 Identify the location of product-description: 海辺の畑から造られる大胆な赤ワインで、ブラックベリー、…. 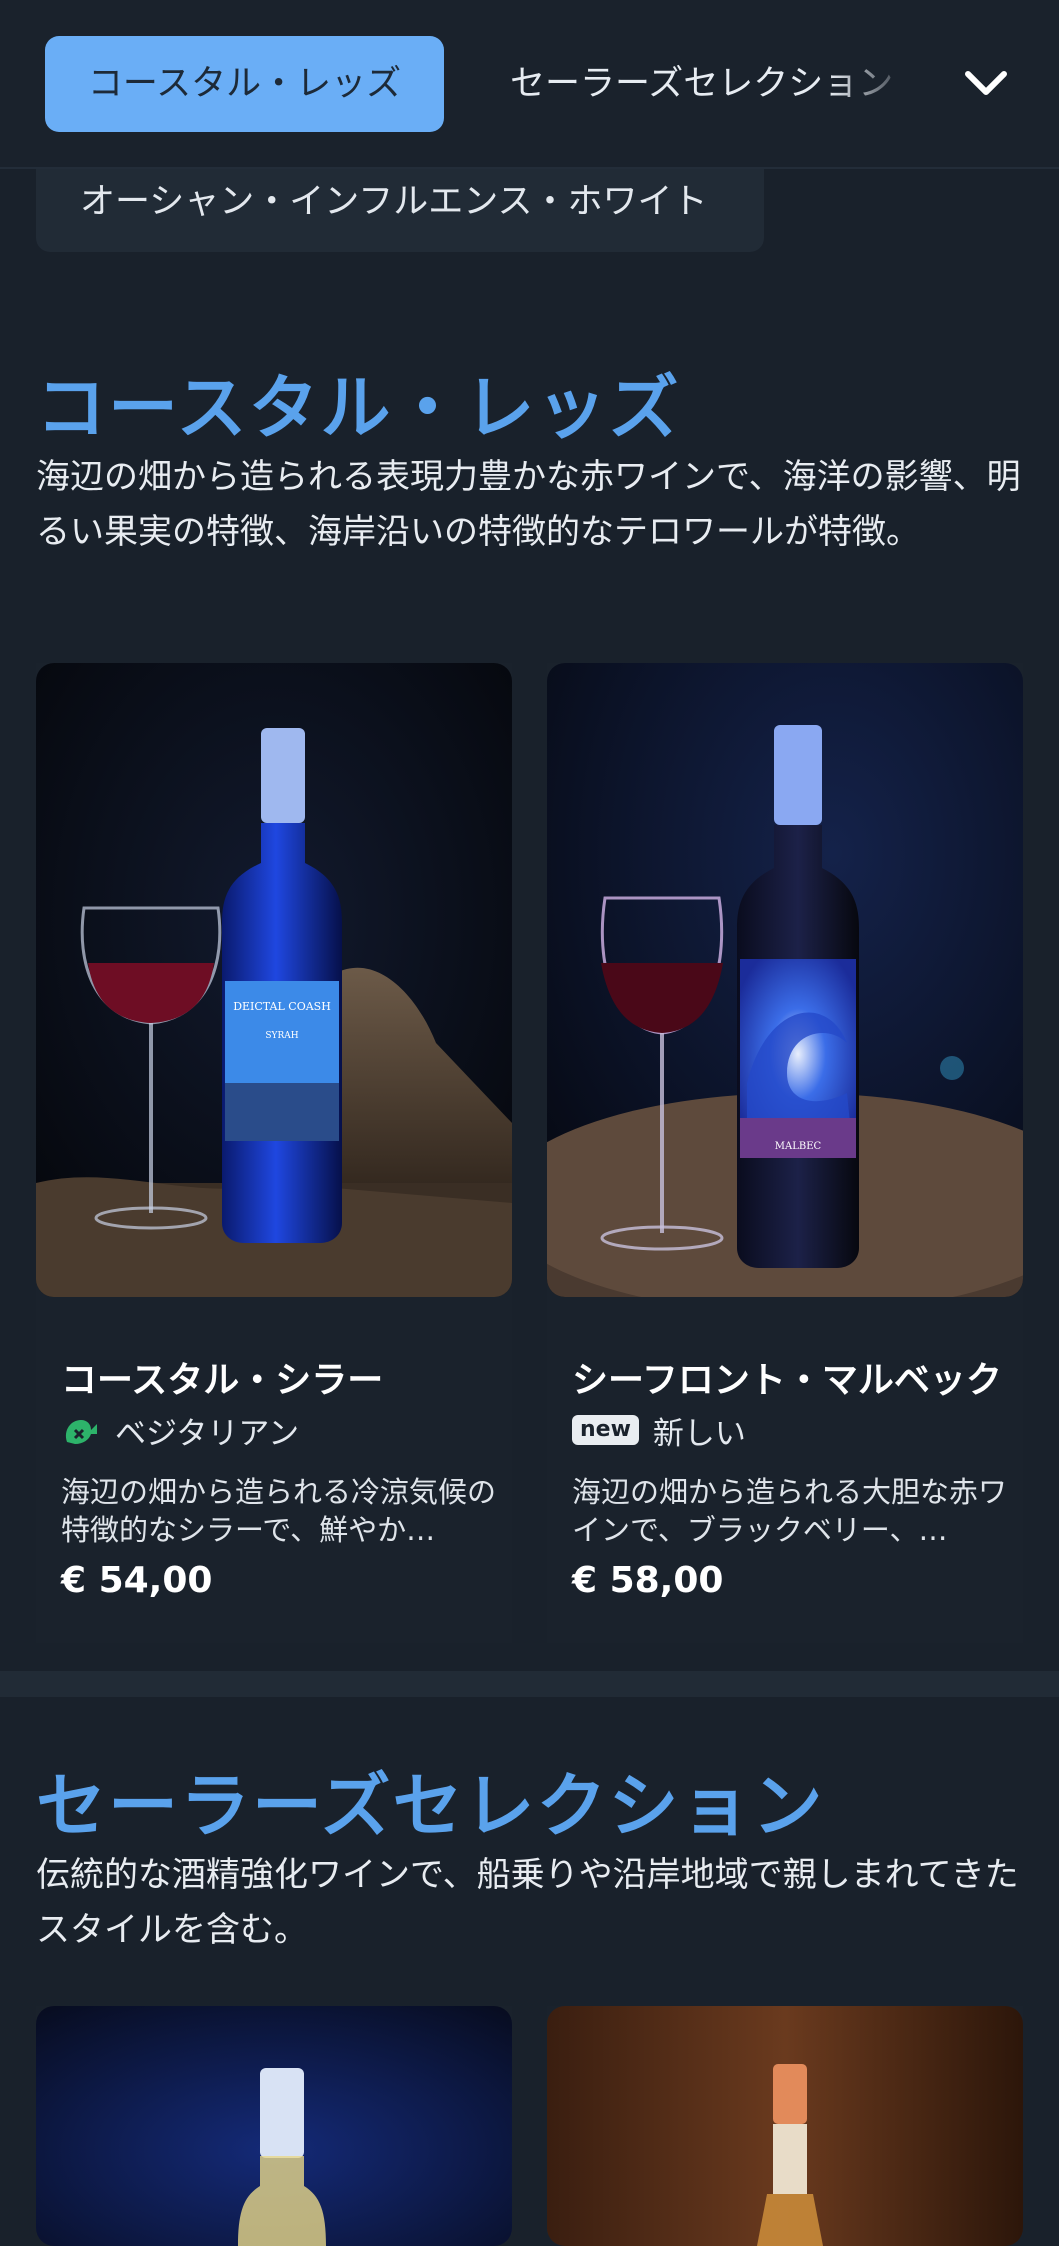
(790, 1511).